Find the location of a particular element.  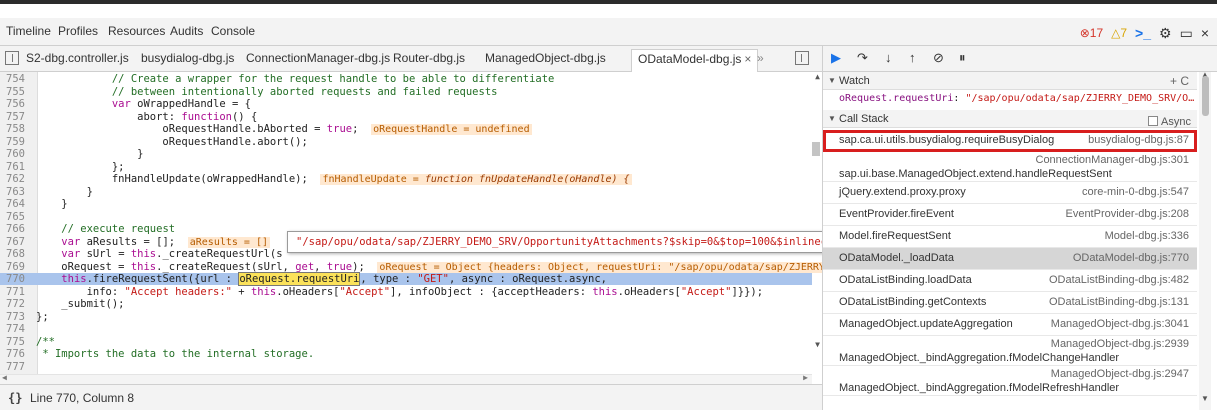

line-number: 773 is located at coordinates (18, 317).